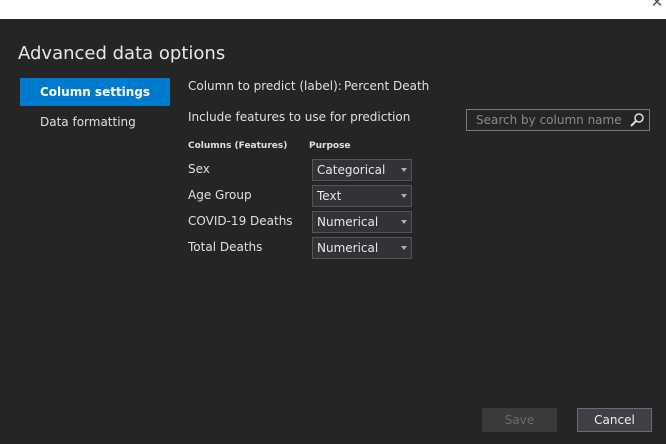 The image size is (666, 444). Describe the element at coordinates (637, 120) in the screenshot. I see `search-icon` at that location.